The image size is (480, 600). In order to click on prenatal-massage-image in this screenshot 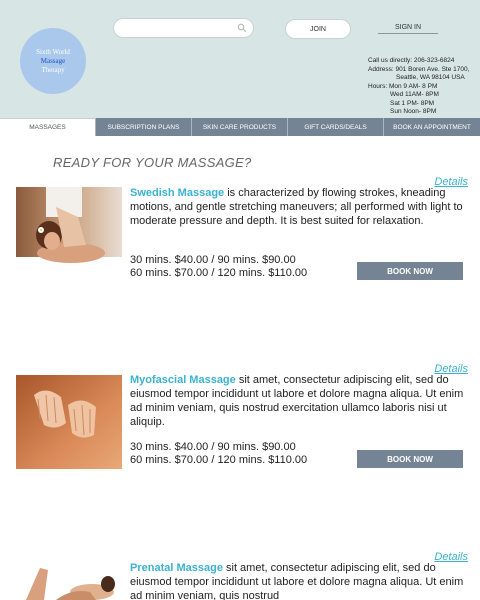, I will do `click(69, 581)`.